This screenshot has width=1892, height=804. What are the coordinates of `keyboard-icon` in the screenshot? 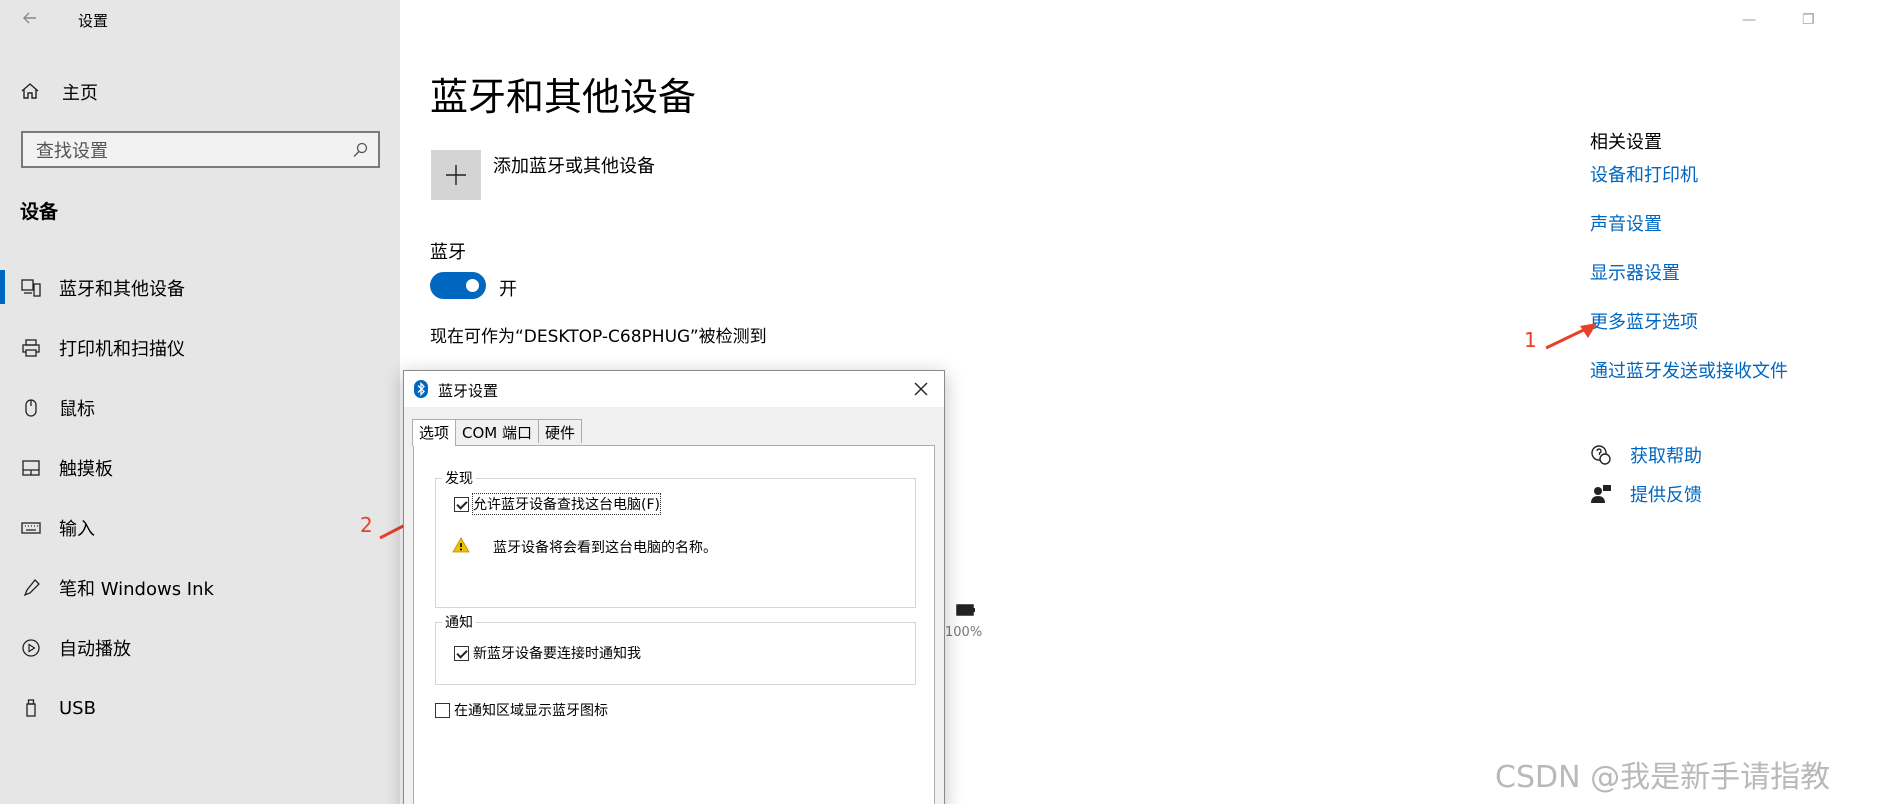 It's located at (31, 528).